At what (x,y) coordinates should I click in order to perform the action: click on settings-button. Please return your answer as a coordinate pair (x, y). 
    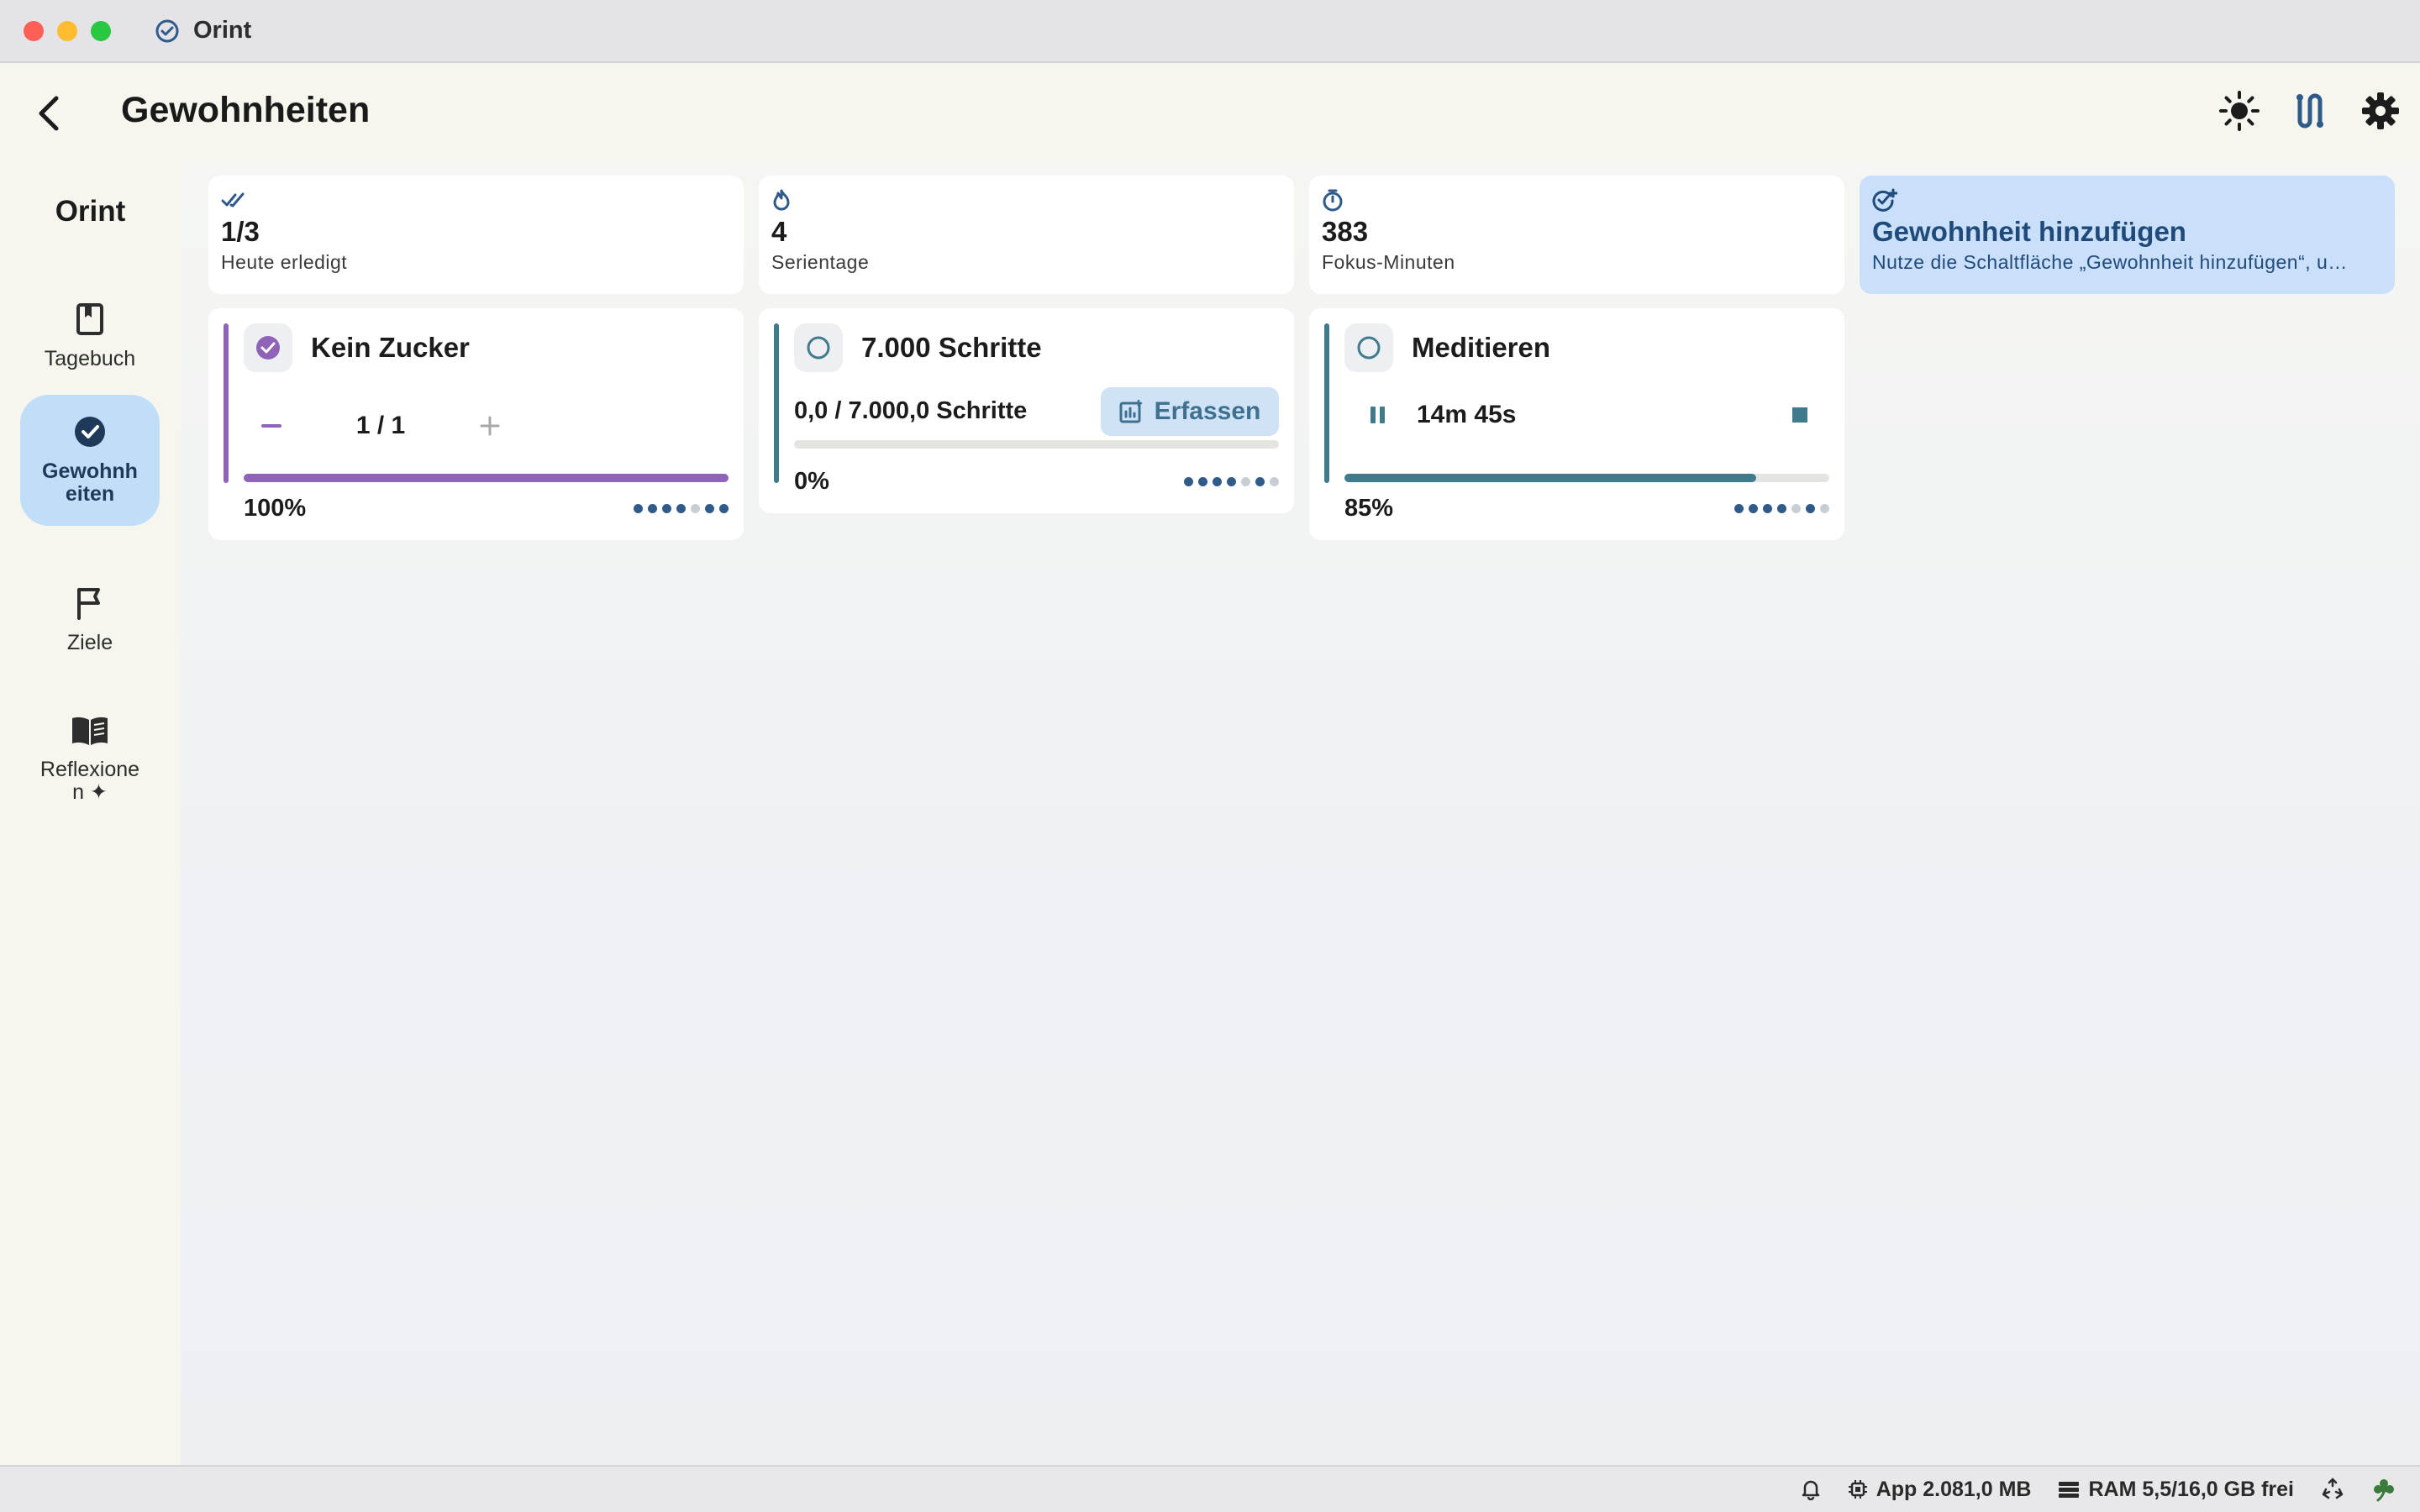
    Looking at the image, I should click on (2381, 111).